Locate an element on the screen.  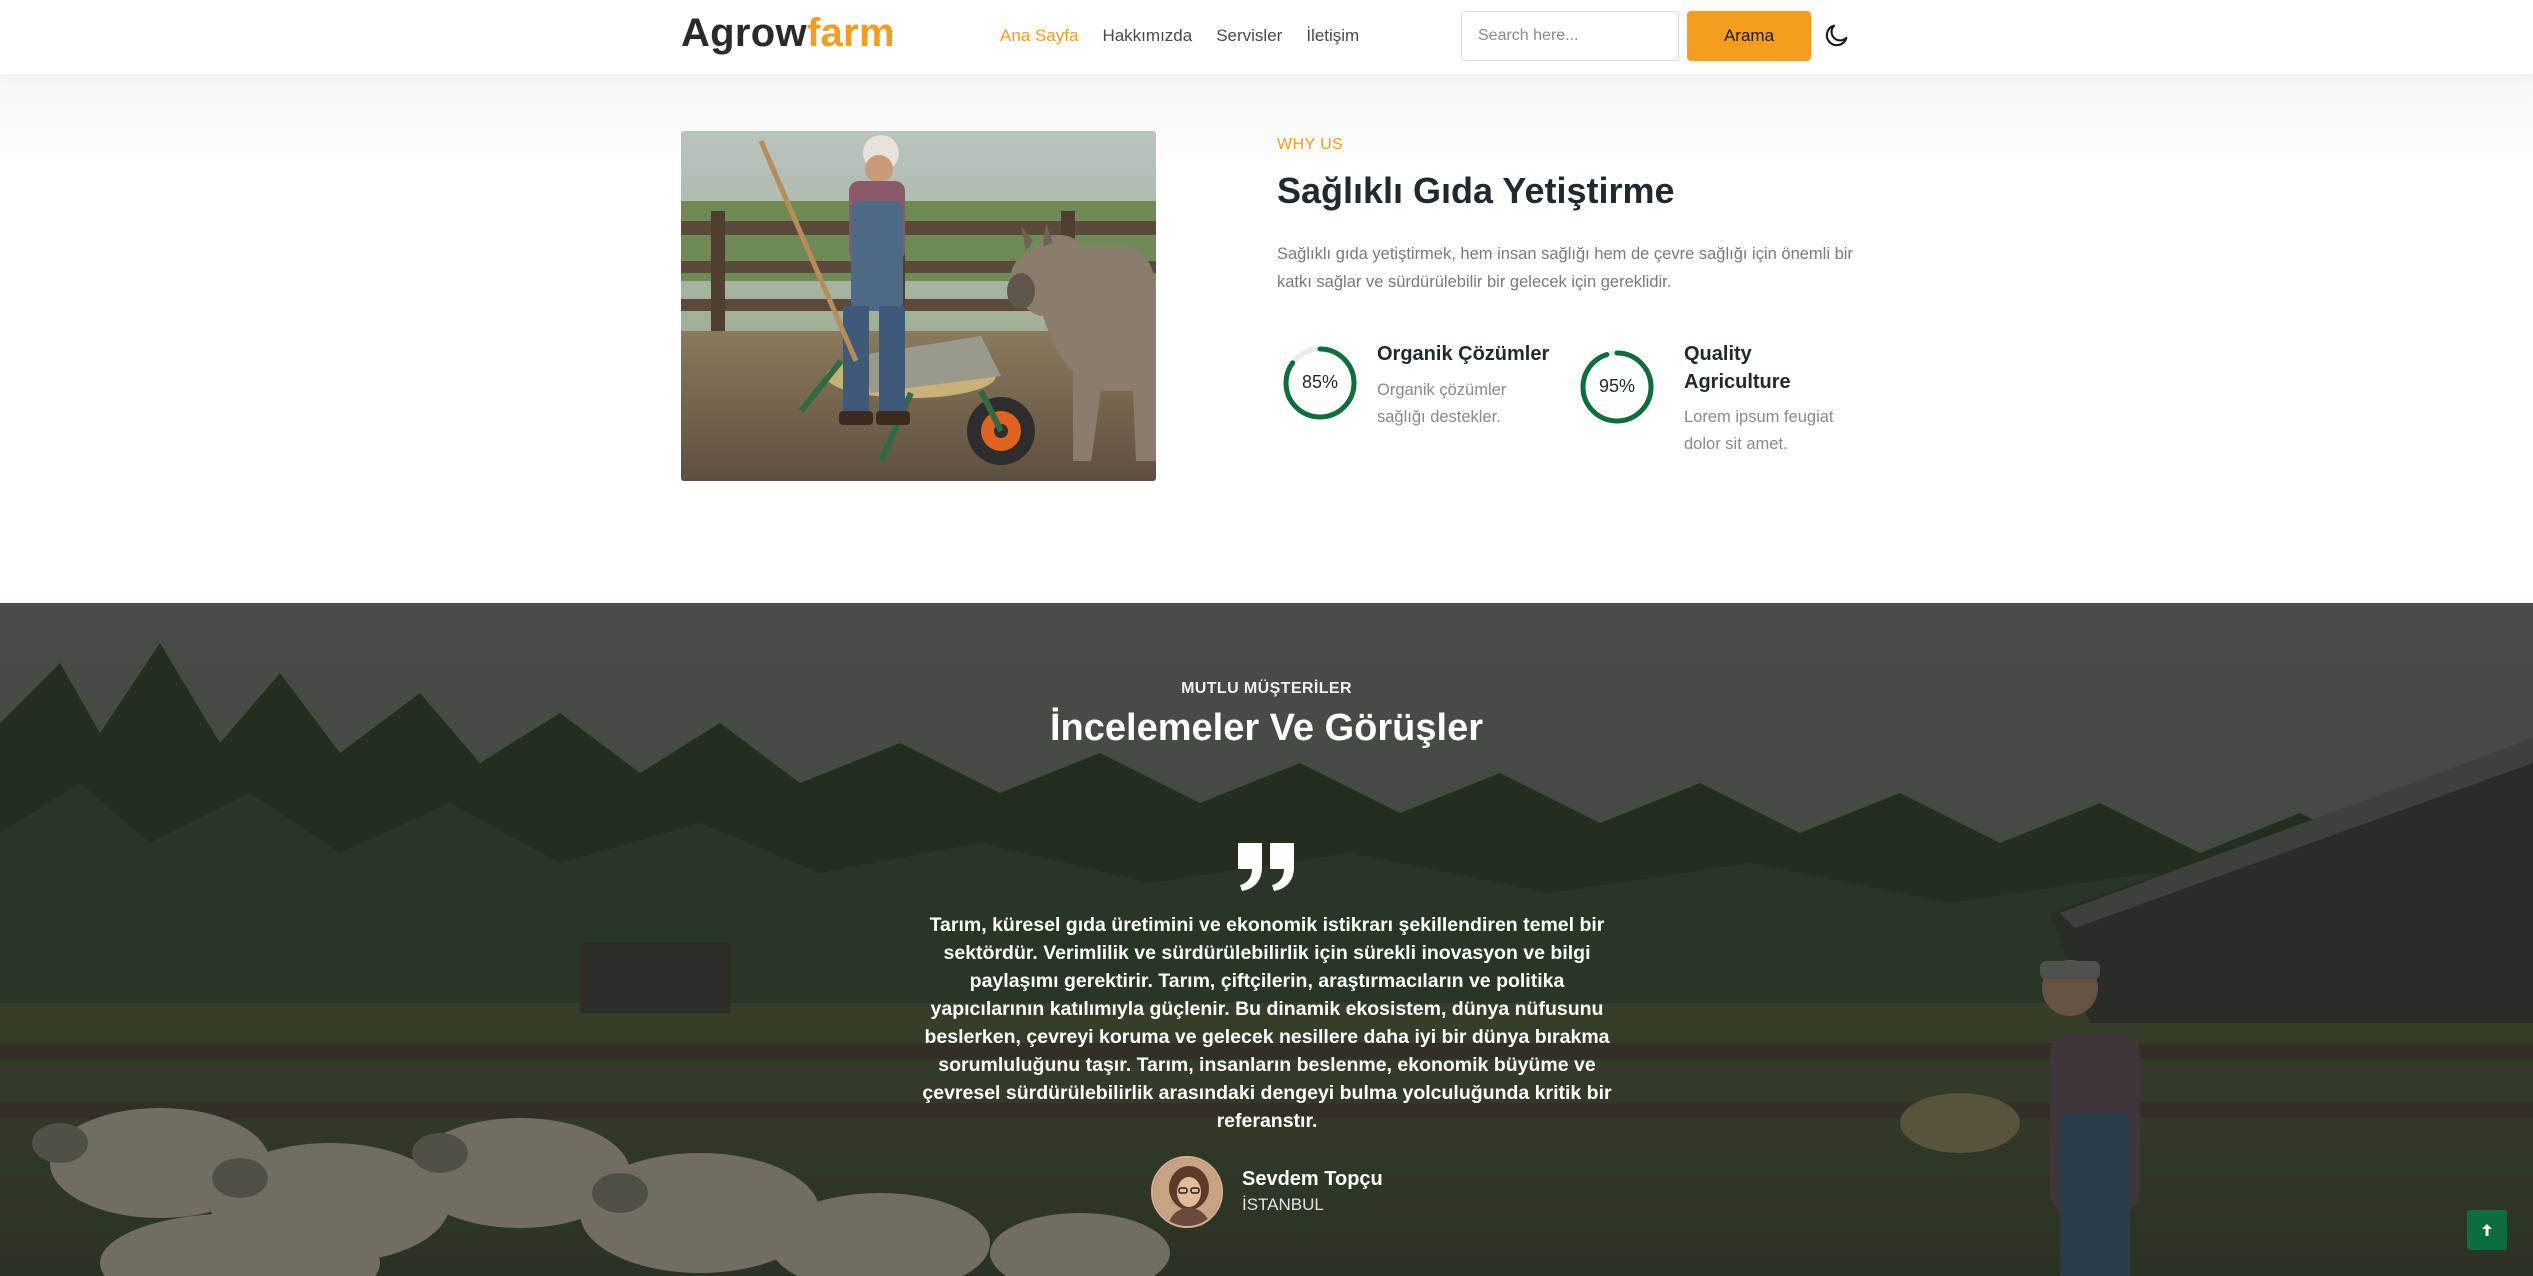
stat-percent: 95% is located at coordinates (1617, 386).